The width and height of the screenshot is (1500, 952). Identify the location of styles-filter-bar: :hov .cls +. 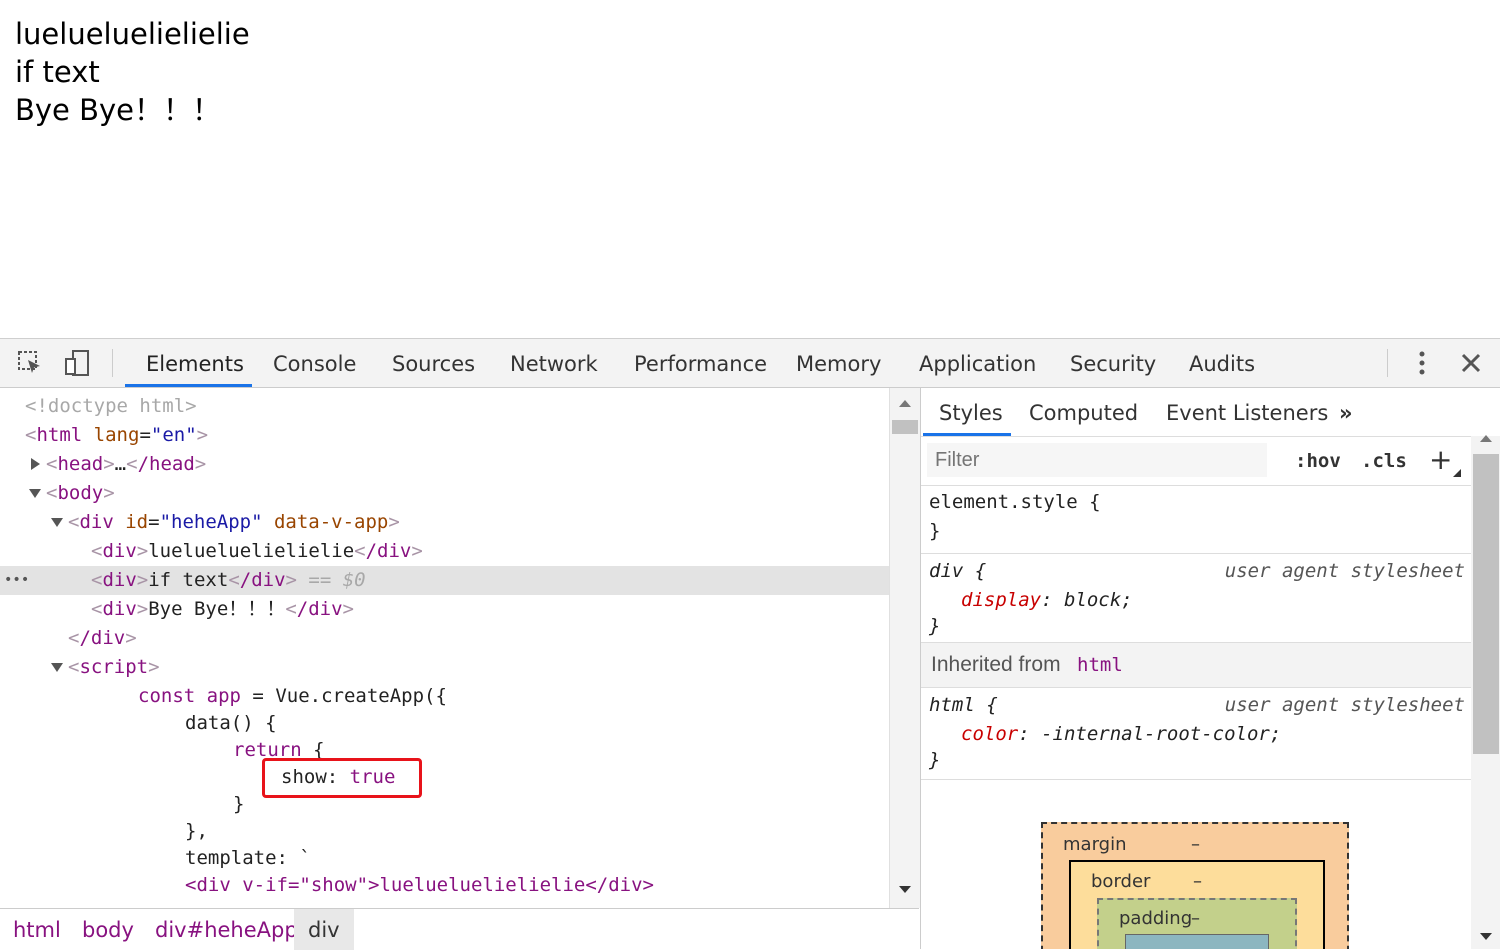
(1210, 461).